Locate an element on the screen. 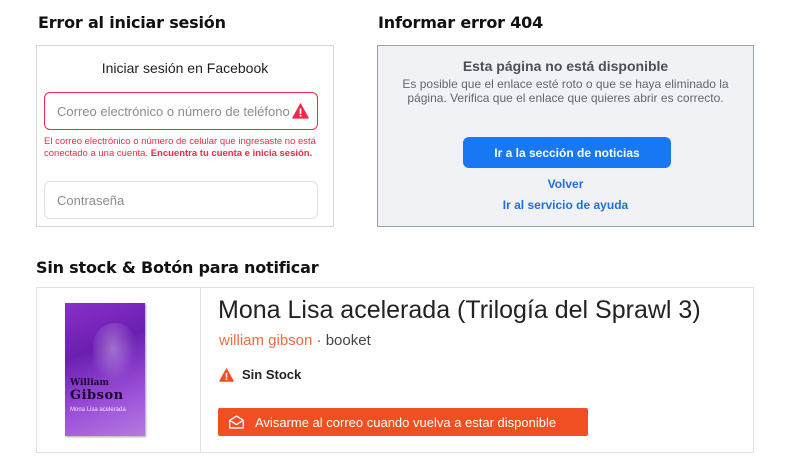 The width and height of the screenshot is (798, 468). password-field is located at coordinates (181, 200).